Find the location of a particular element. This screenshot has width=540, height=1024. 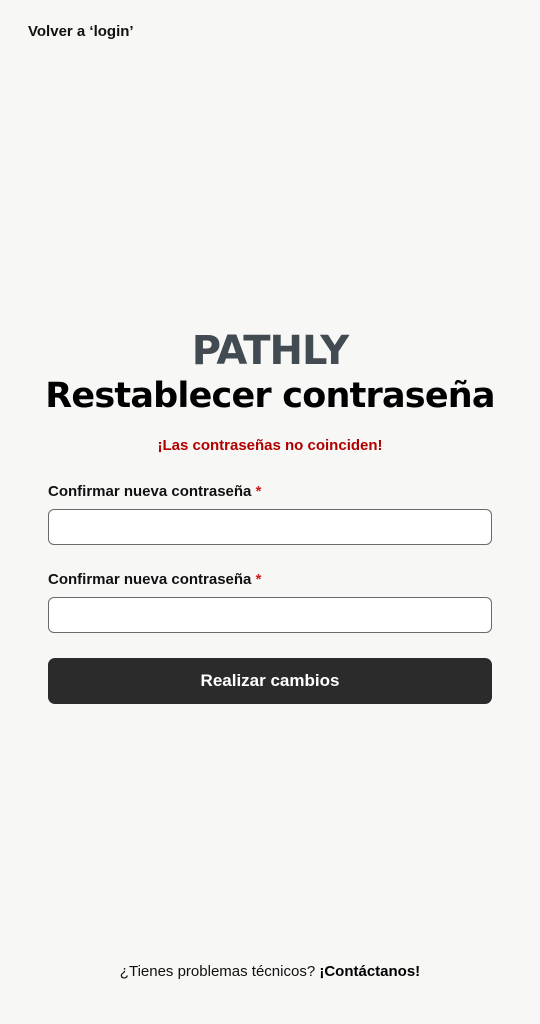

back-to-login-link: Volver a ‘login’ is located at coordinates (81, 31).